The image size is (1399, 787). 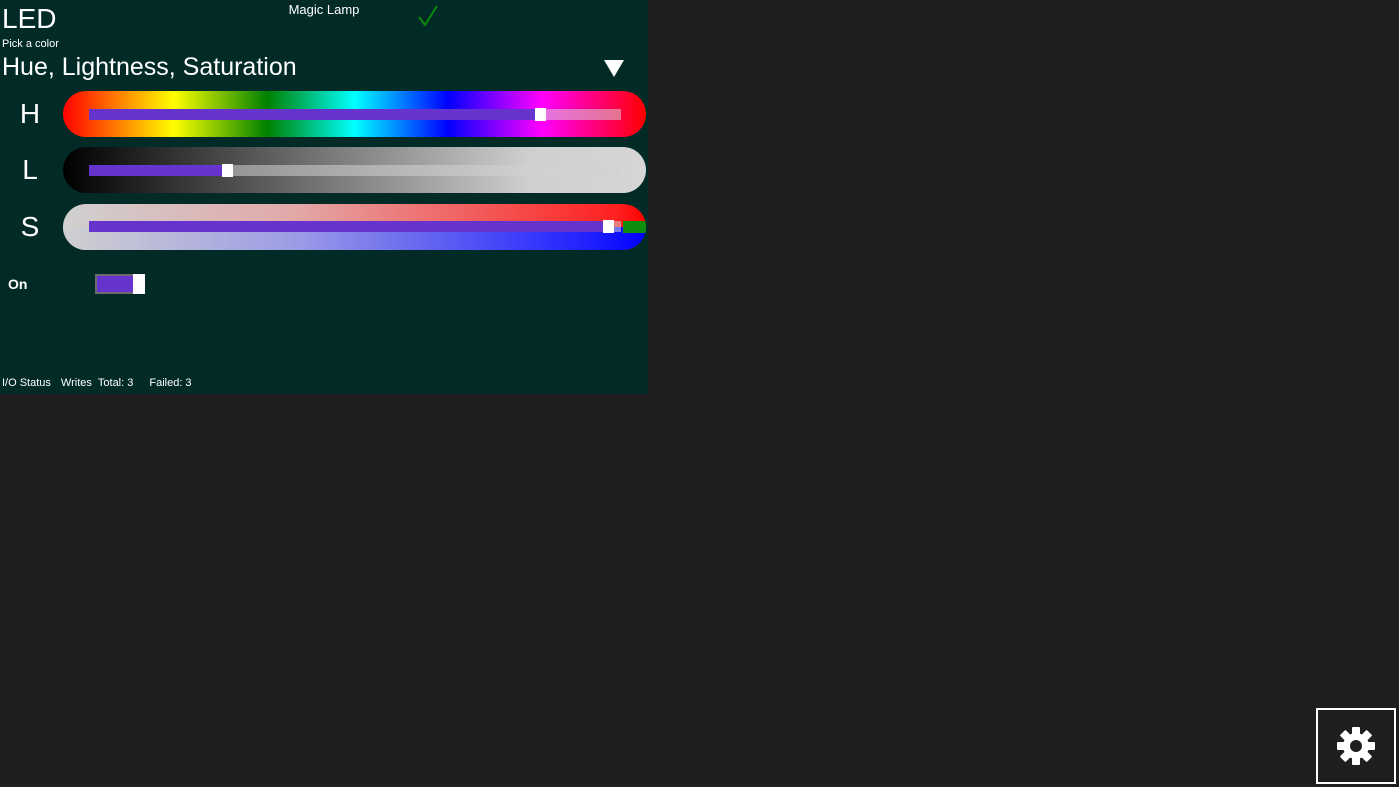 I want to click on check-icon, so click(x=428, y=16).